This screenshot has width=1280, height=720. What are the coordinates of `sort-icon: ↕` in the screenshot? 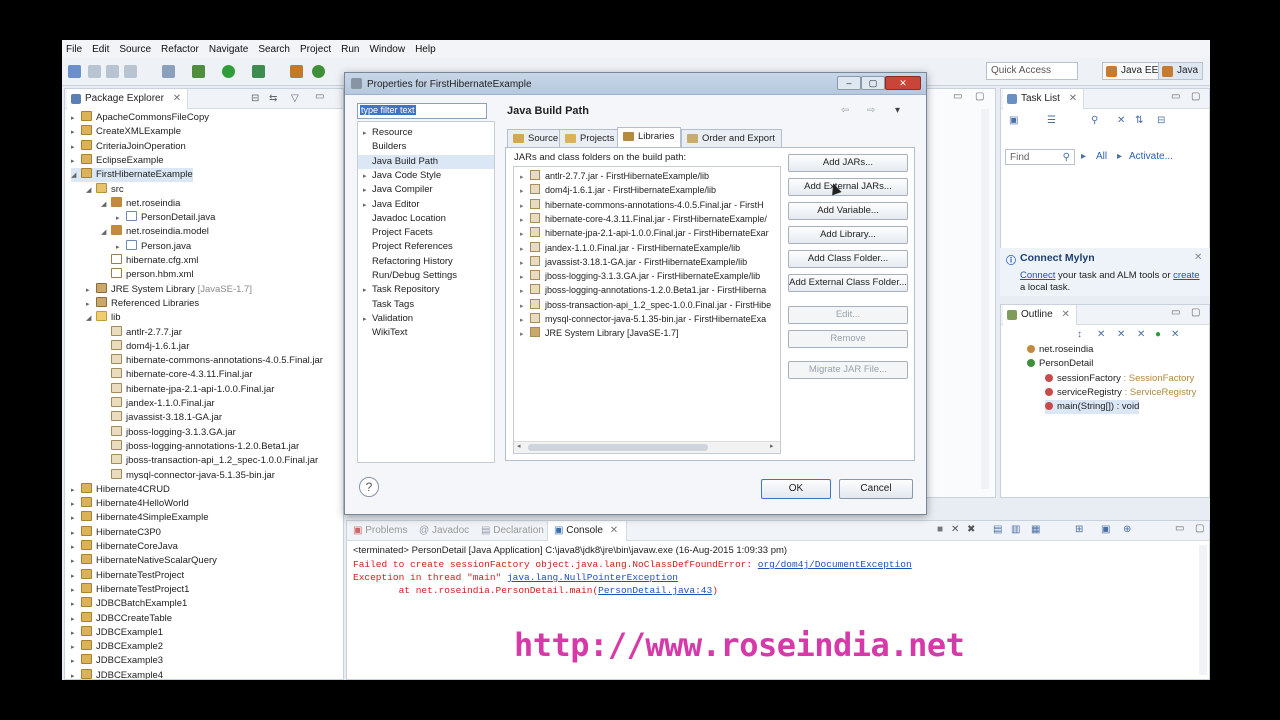 It's located at (1079, 334).